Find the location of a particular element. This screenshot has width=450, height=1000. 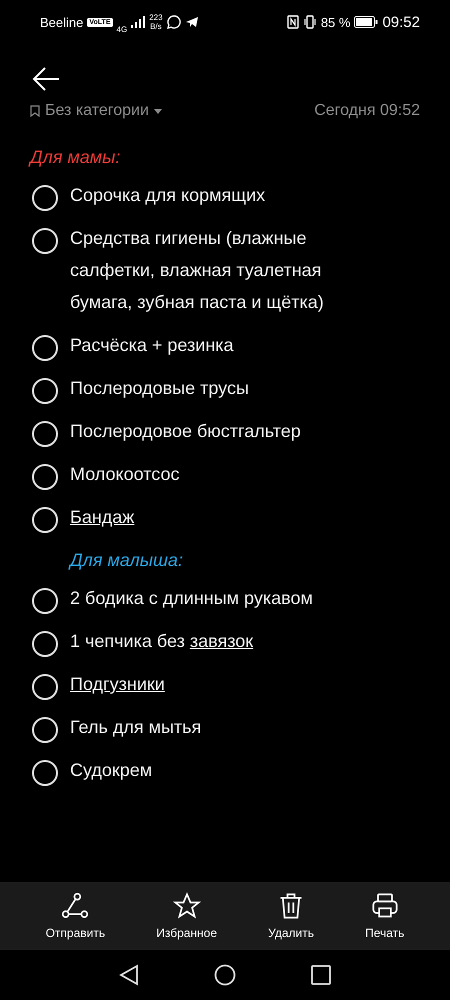

network-type: 4G is located at coordinates (122, 29).